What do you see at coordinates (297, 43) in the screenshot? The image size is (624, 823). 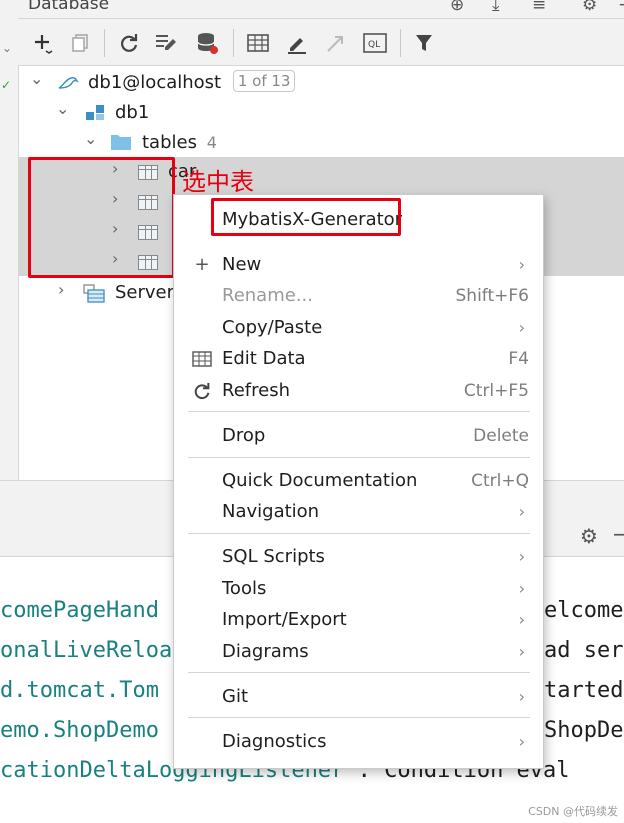 I see `edit-icon` at bounding box center [297, 43].